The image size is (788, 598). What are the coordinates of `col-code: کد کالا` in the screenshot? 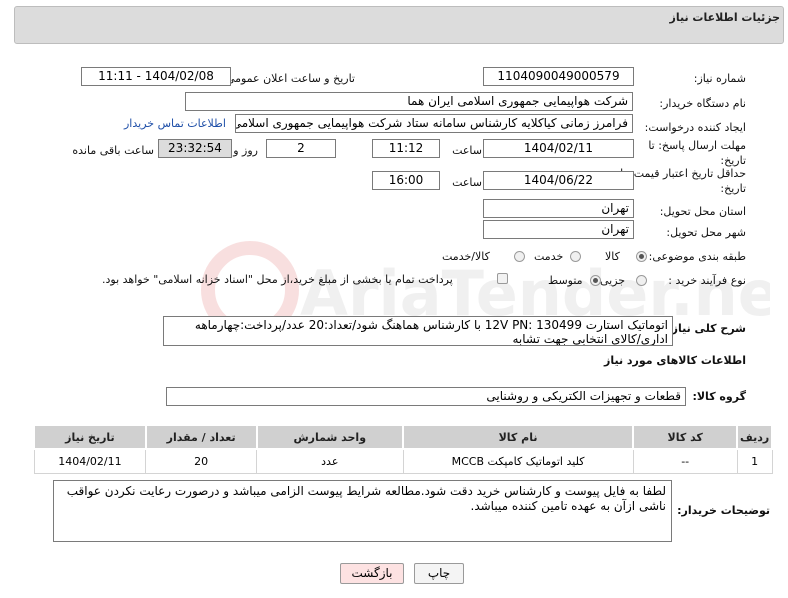 It's located at (685, 437).